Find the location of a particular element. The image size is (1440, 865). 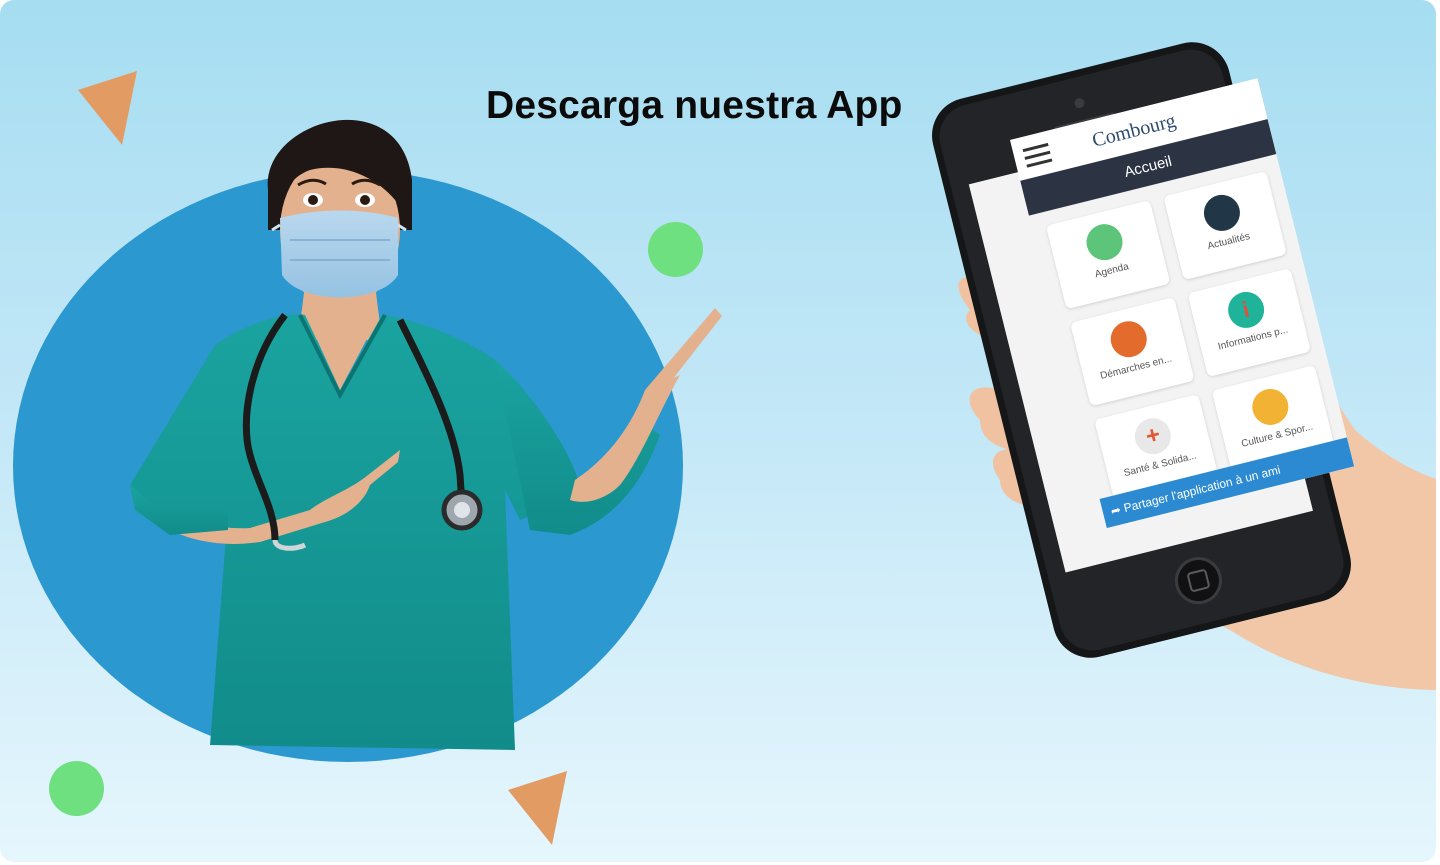

triangle-decoration is located at coordinates (537, 808).